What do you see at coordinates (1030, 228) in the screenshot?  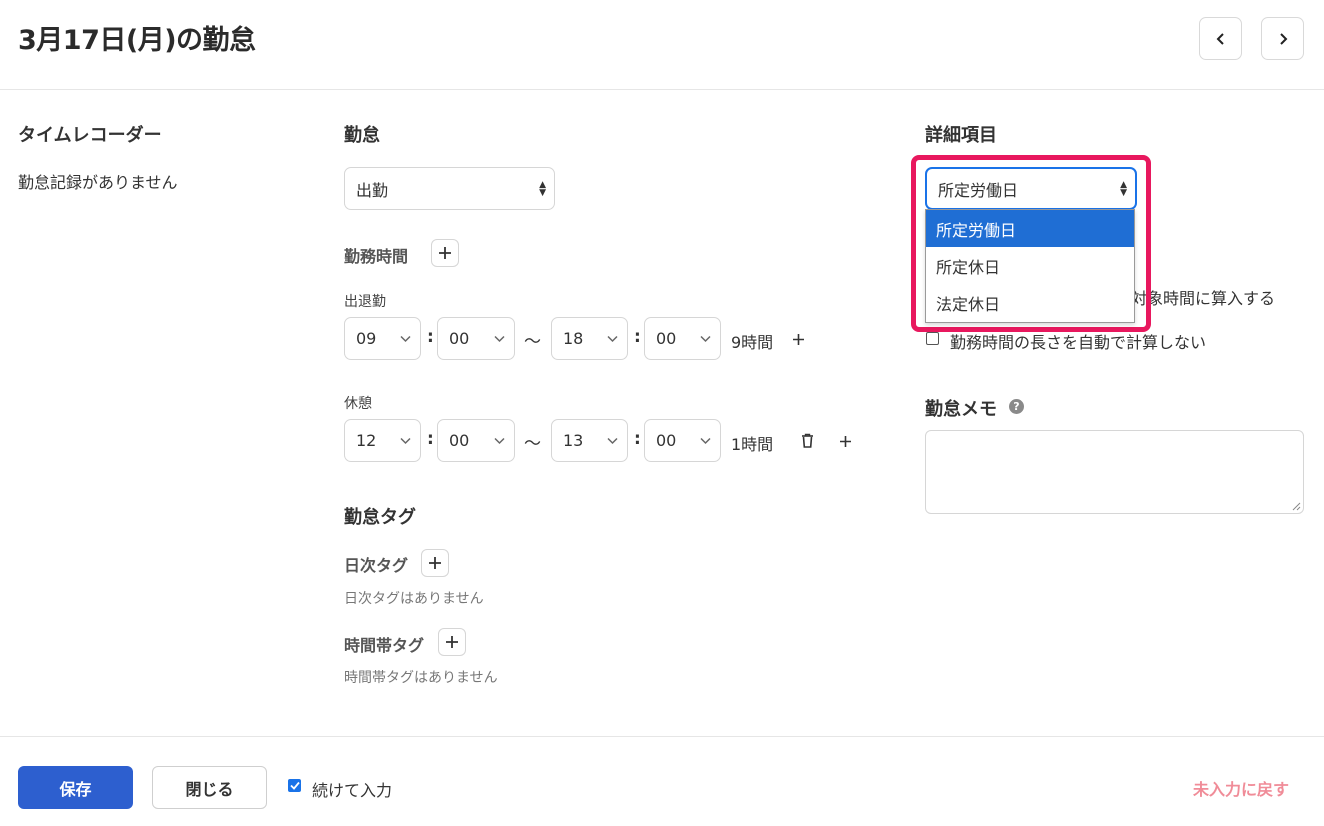 I see `day-type-option: 所定労働日` at bounding box center [1030, 228].